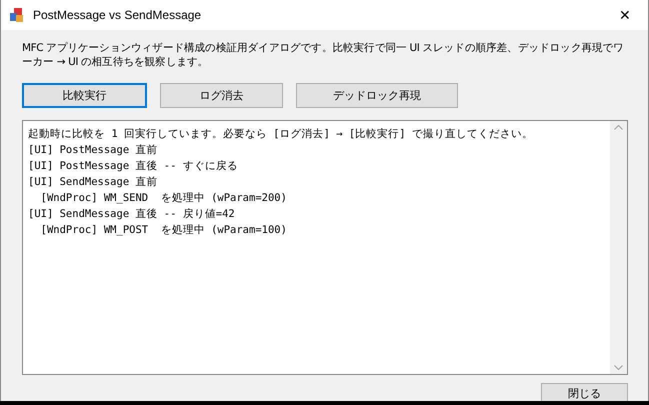 The width and height of the screenshot is (649, 405). What do you see at coordinates (221, 95) in the screenshot?
I see `action-button: ログ消去` at bounding box center [221, 95].